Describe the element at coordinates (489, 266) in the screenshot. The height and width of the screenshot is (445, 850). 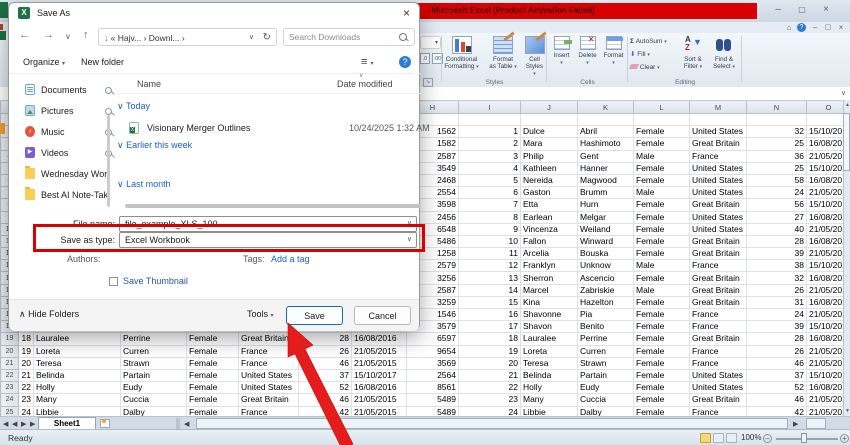
I see `grid-cell: 12` at that location.